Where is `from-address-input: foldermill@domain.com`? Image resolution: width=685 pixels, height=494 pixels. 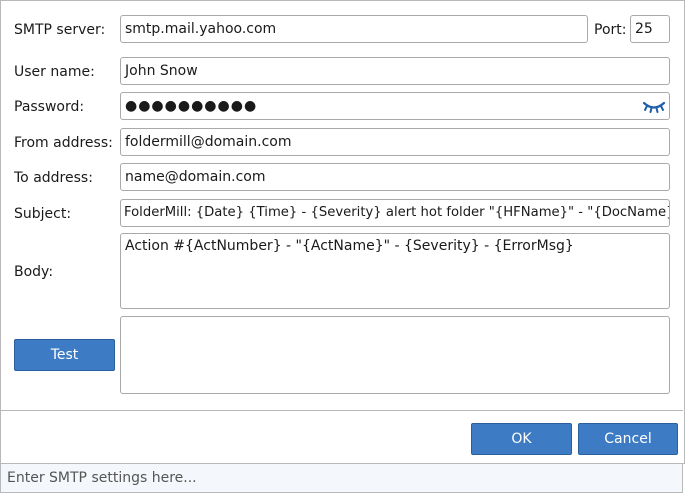
from-address-input: foldermill@domain.com is located at coordinates (395, 142).